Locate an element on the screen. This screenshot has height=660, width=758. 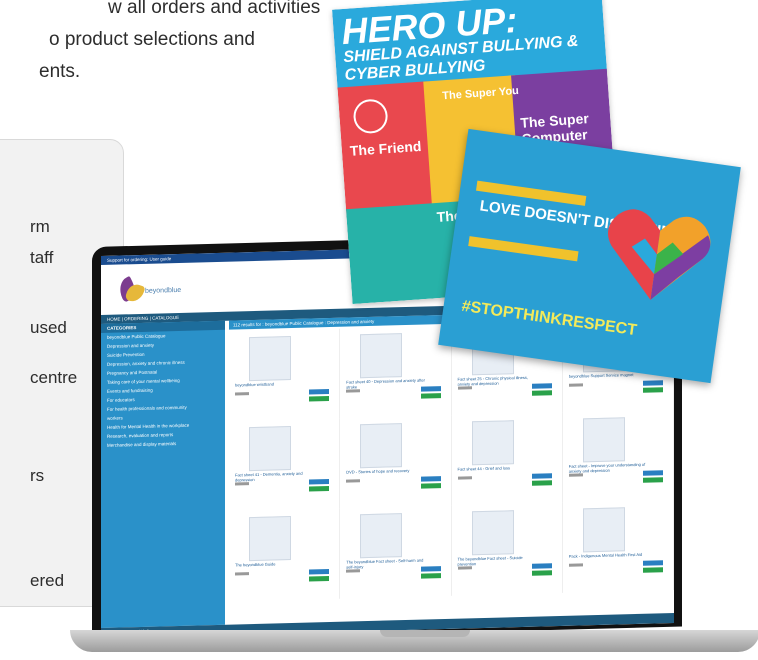
product-title: Fact sheet 44 - Grief and loss is located at coordinates (498, 468).